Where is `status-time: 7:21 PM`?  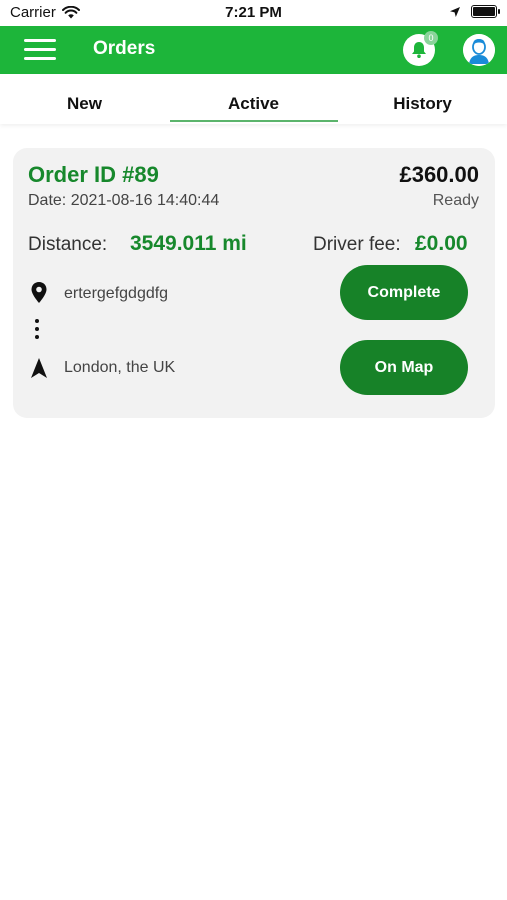
status-time: 7:21 PM is located at coordinates (253, 12).